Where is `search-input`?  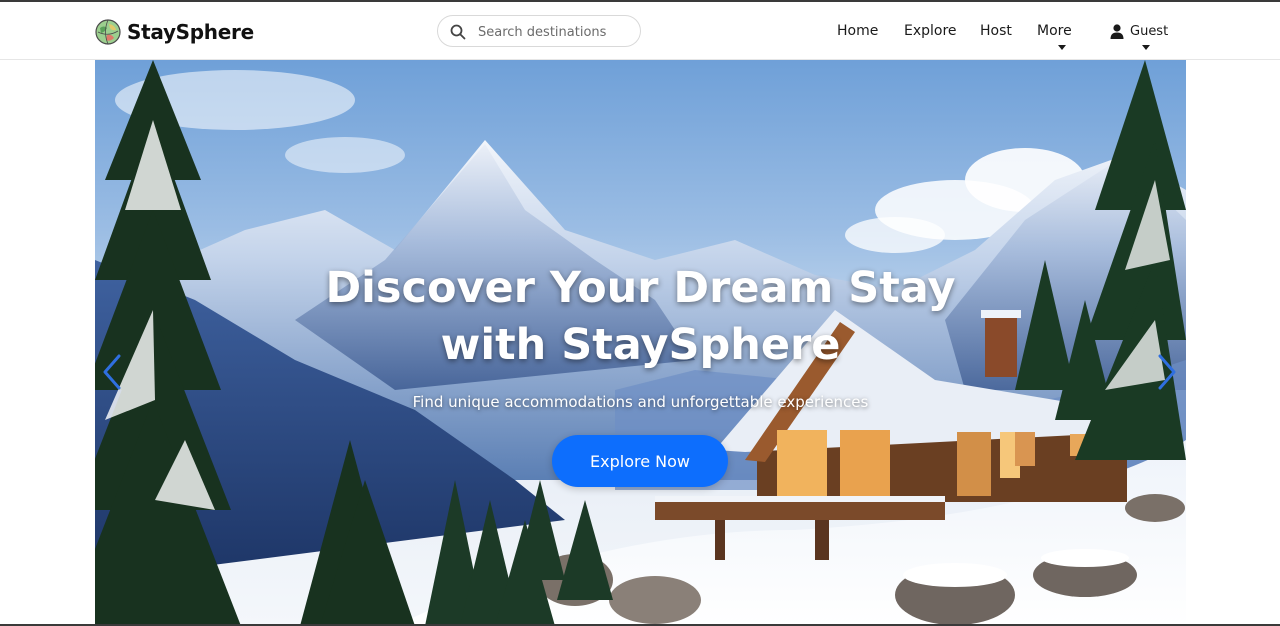 search-input is located at coordinates (556, 32).